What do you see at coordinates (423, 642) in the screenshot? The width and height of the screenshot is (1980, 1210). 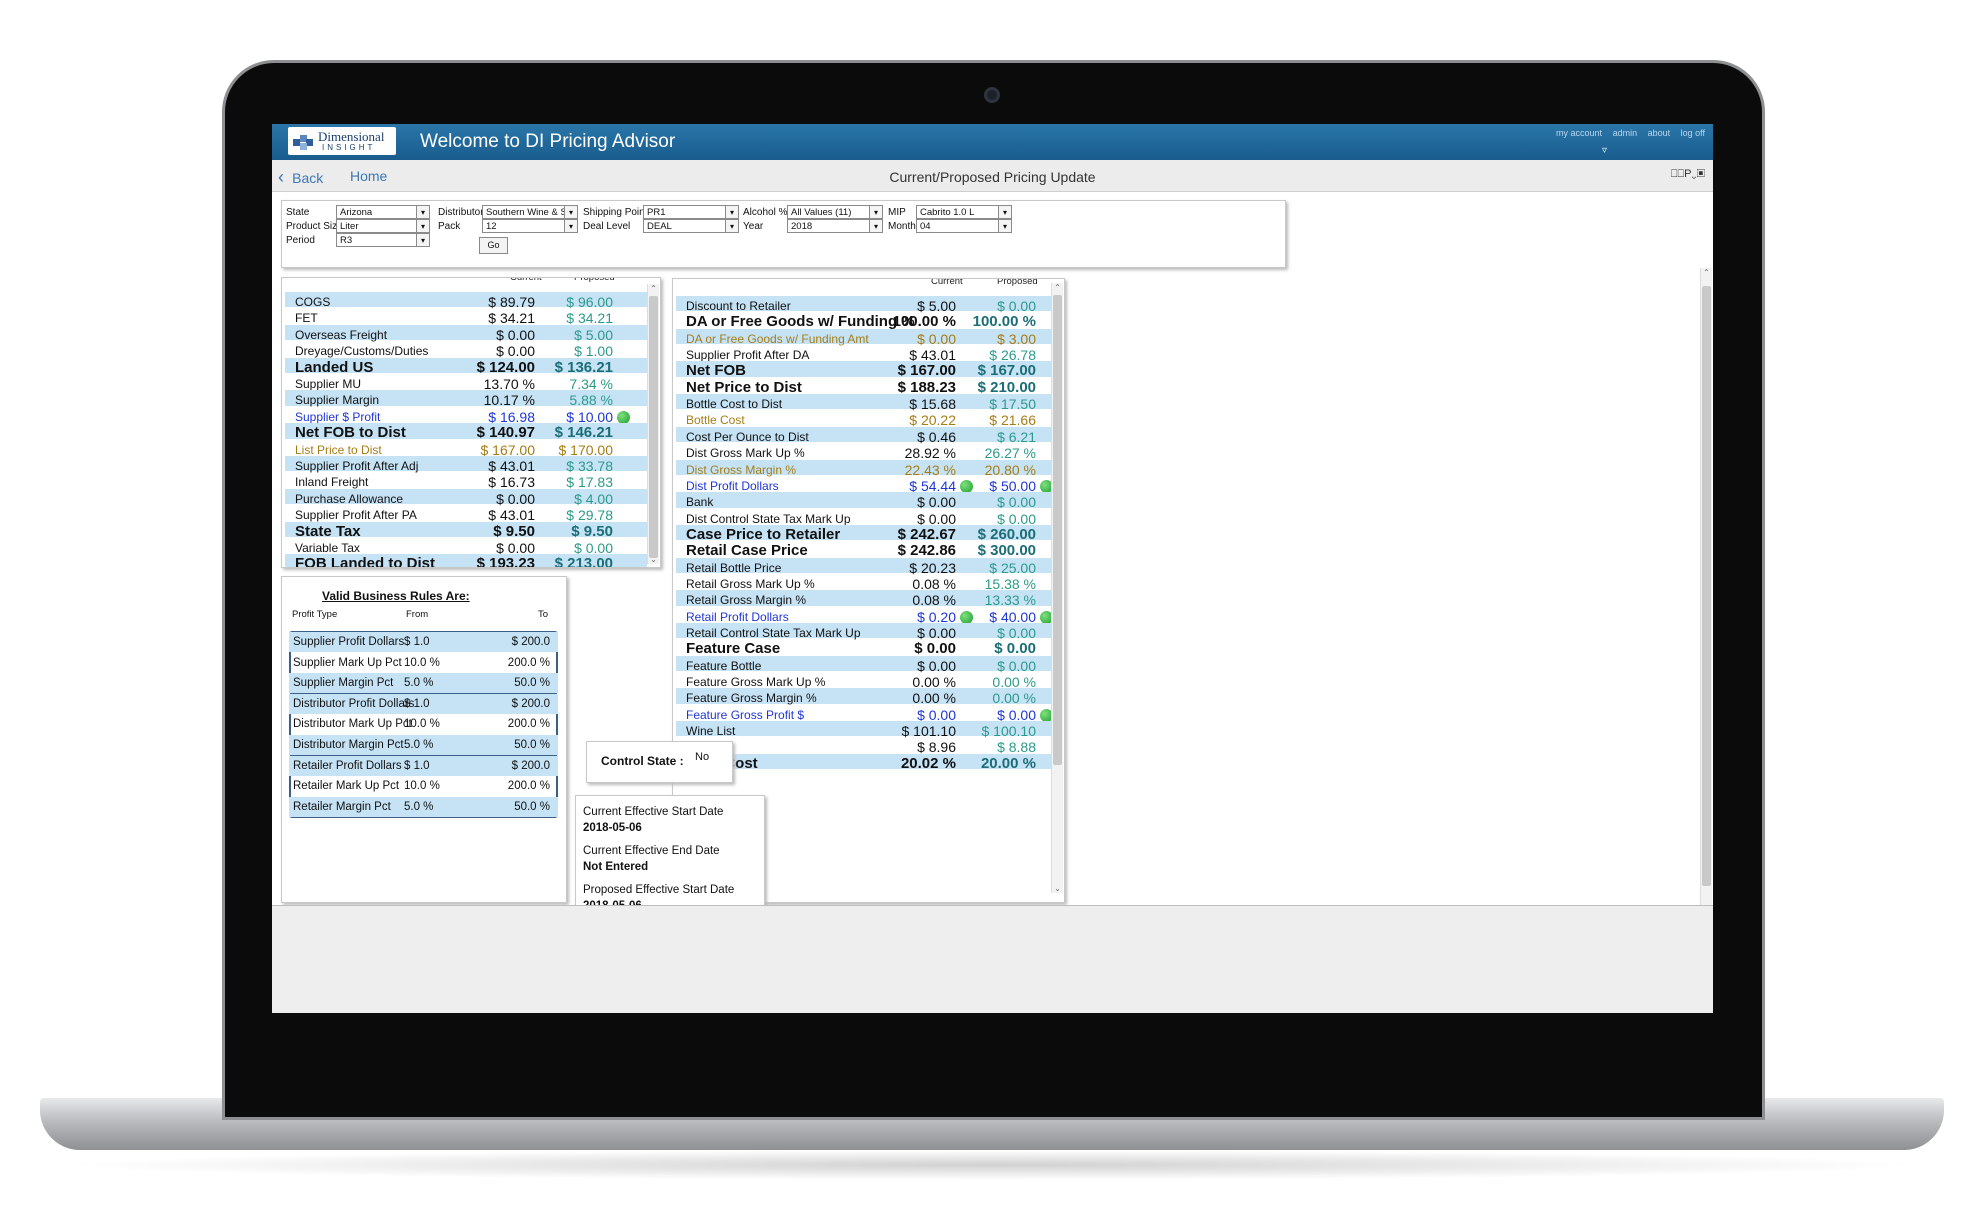 I see `rules-row: Supplier Profit Dollars $ 1.0 $ 200.0` at bounding box center [423, 642].